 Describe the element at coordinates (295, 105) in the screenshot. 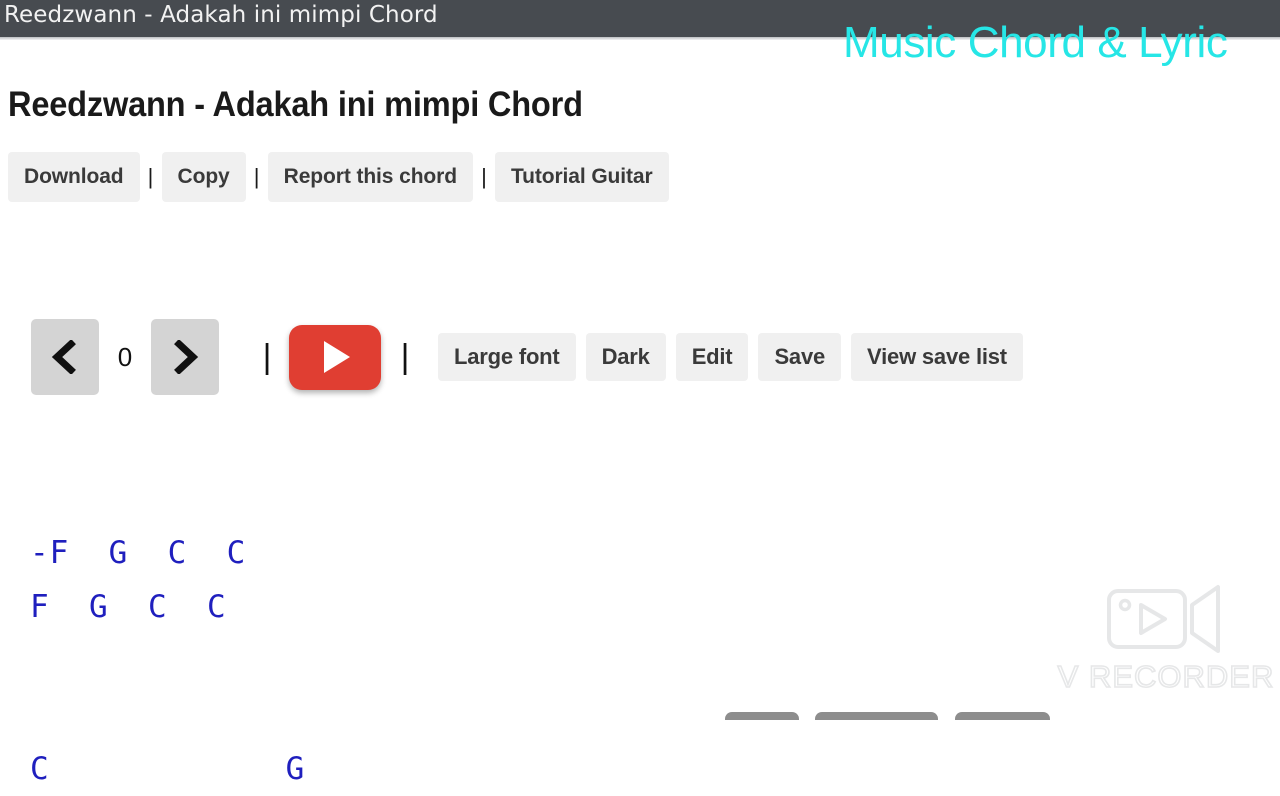

I see `page-title: Reedzwann - Adakah ini mimpi Chord` at that location.